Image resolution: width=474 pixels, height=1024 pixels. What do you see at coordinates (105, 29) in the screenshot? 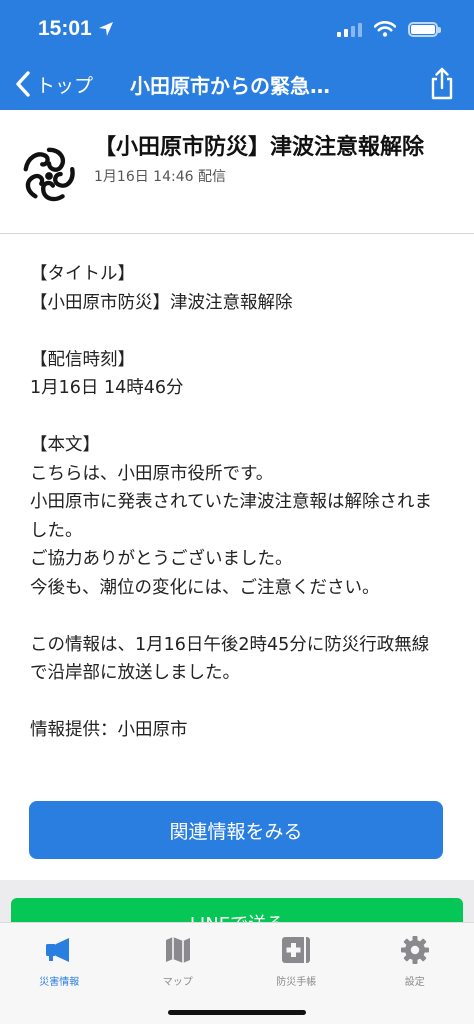
I see `location-arrow-icon` at bounding box center [105, 29].